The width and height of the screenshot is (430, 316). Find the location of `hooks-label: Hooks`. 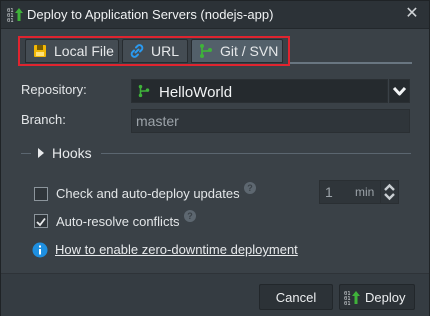

hooks-label: Hooks is located at coordinates (72, 153).